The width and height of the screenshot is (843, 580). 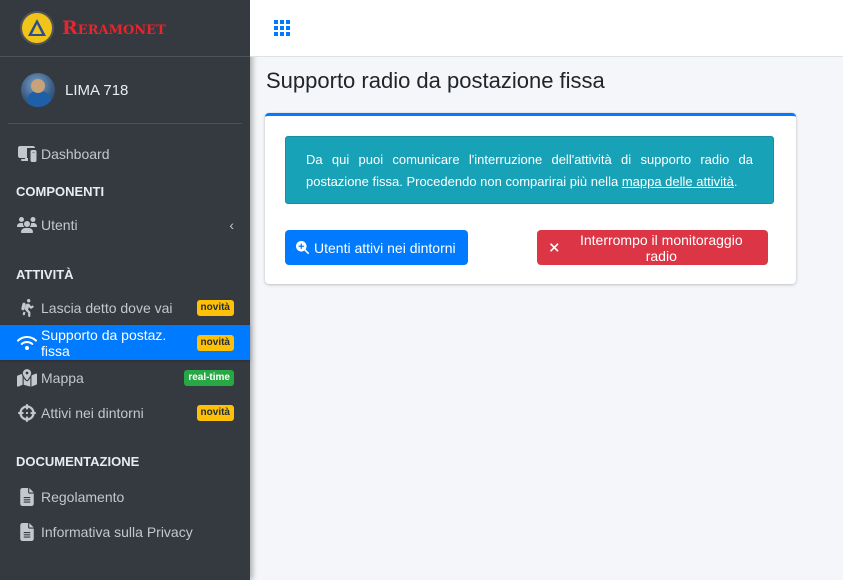 What do you see at coordinates (435, 80) in the screenshot?
I see `page-title: Supporto radio da postazione fissa` at bounding box center [435, 80].